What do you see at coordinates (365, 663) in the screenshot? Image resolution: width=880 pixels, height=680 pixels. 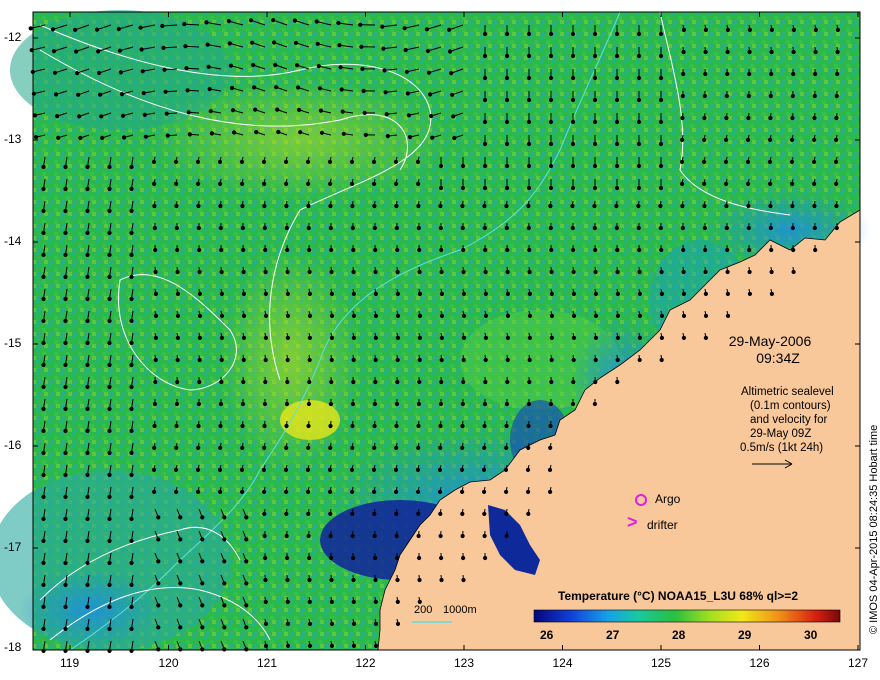 I see `x-tick-label: 122` at bounding box center [365, 663].